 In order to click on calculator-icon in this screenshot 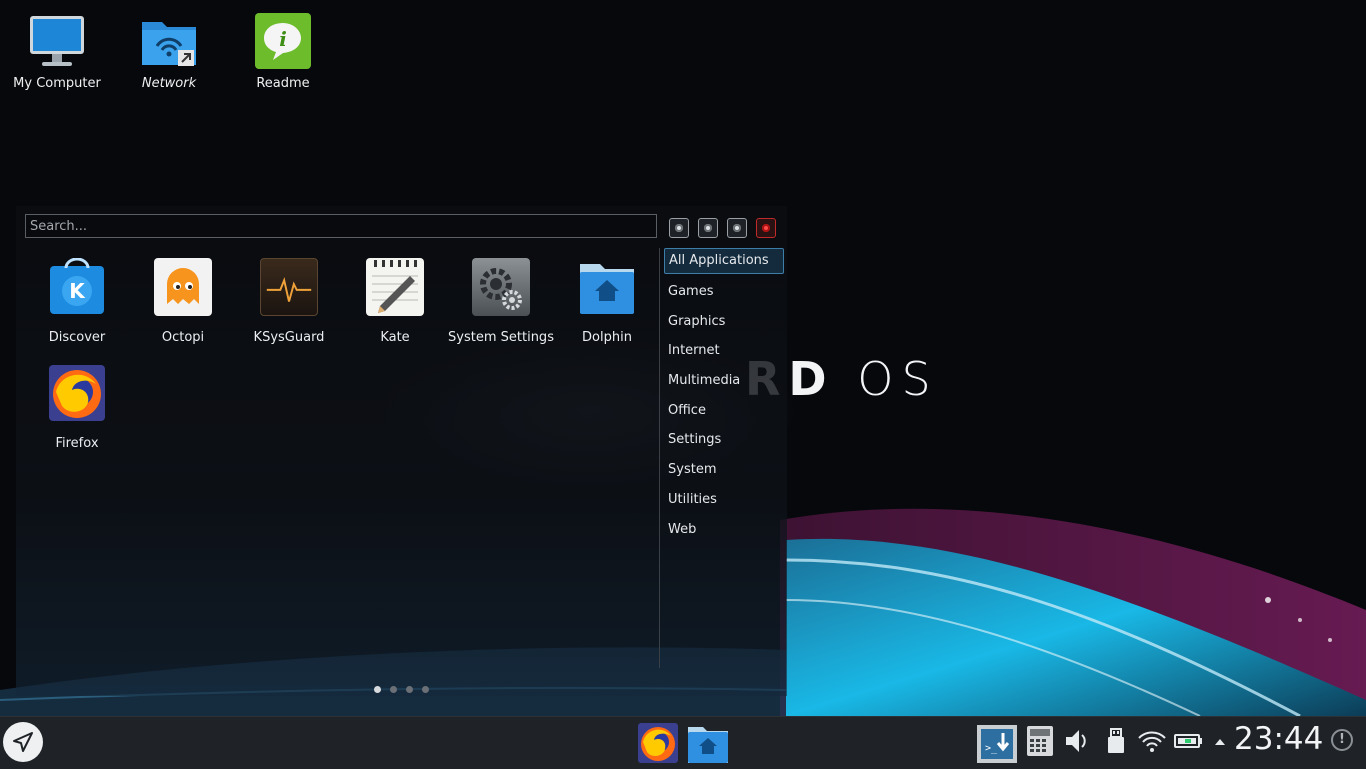, I will do `click(1040, 741)`.